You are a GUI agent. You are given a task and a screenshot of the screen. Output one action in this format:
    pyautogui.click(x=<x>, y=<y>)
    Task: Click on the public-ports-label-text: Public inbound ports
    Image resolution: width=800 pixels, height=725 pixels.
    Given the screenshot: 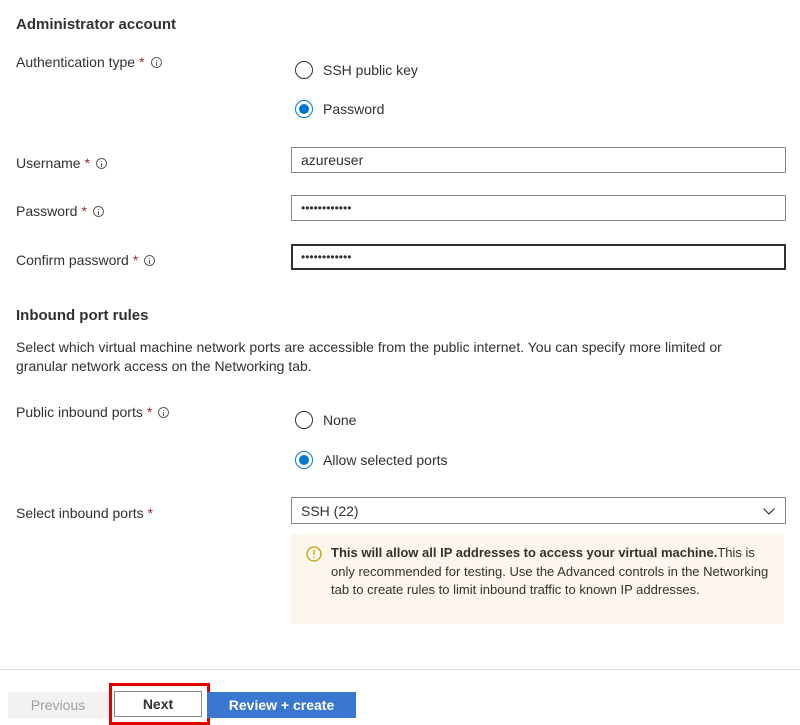 What is the action you would take?
    pyautogui.click(x=79, y=412)
    